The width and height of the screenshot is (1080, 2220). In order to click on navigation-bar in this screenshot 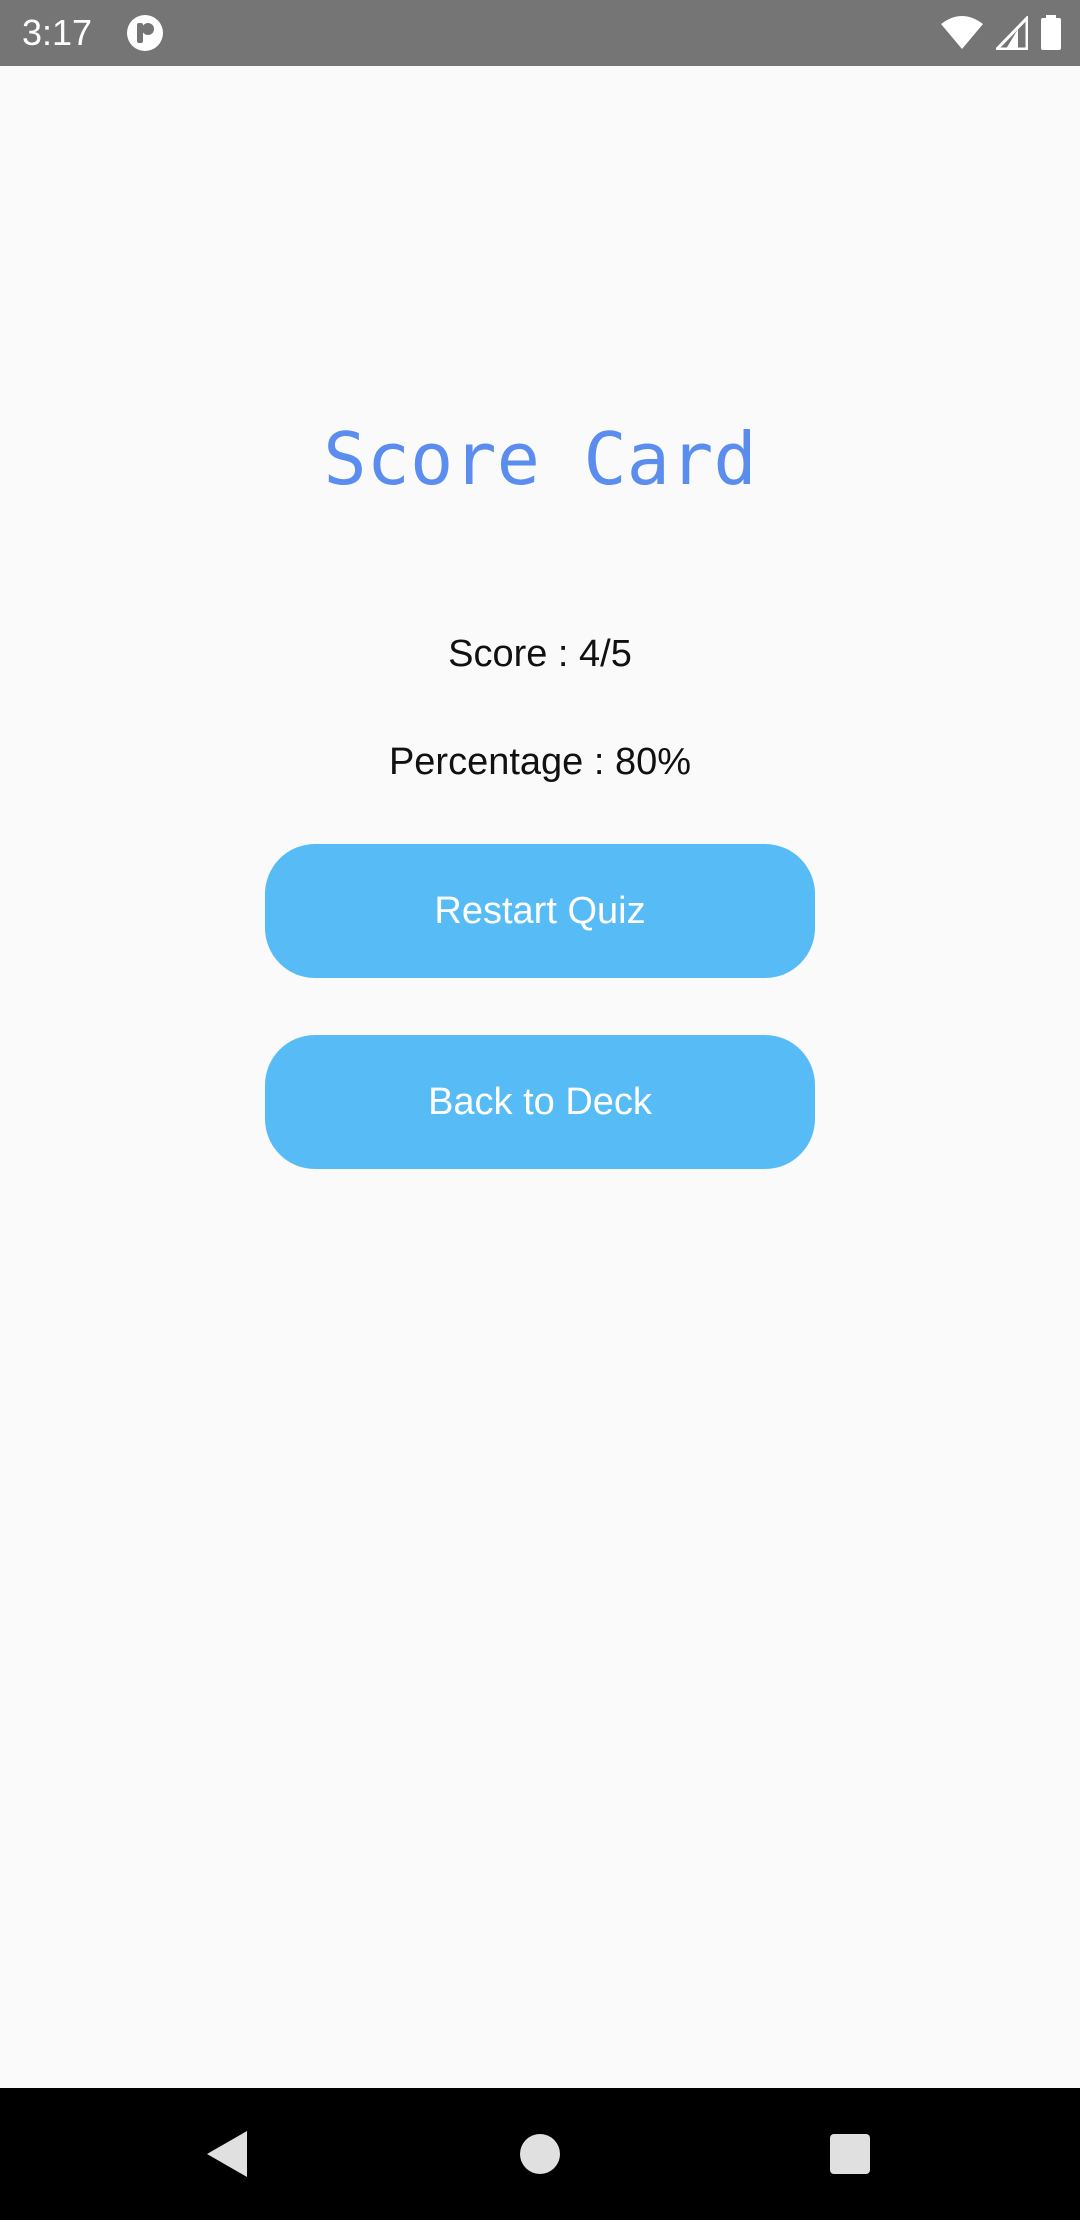, I will do `click(540, 2154)`.